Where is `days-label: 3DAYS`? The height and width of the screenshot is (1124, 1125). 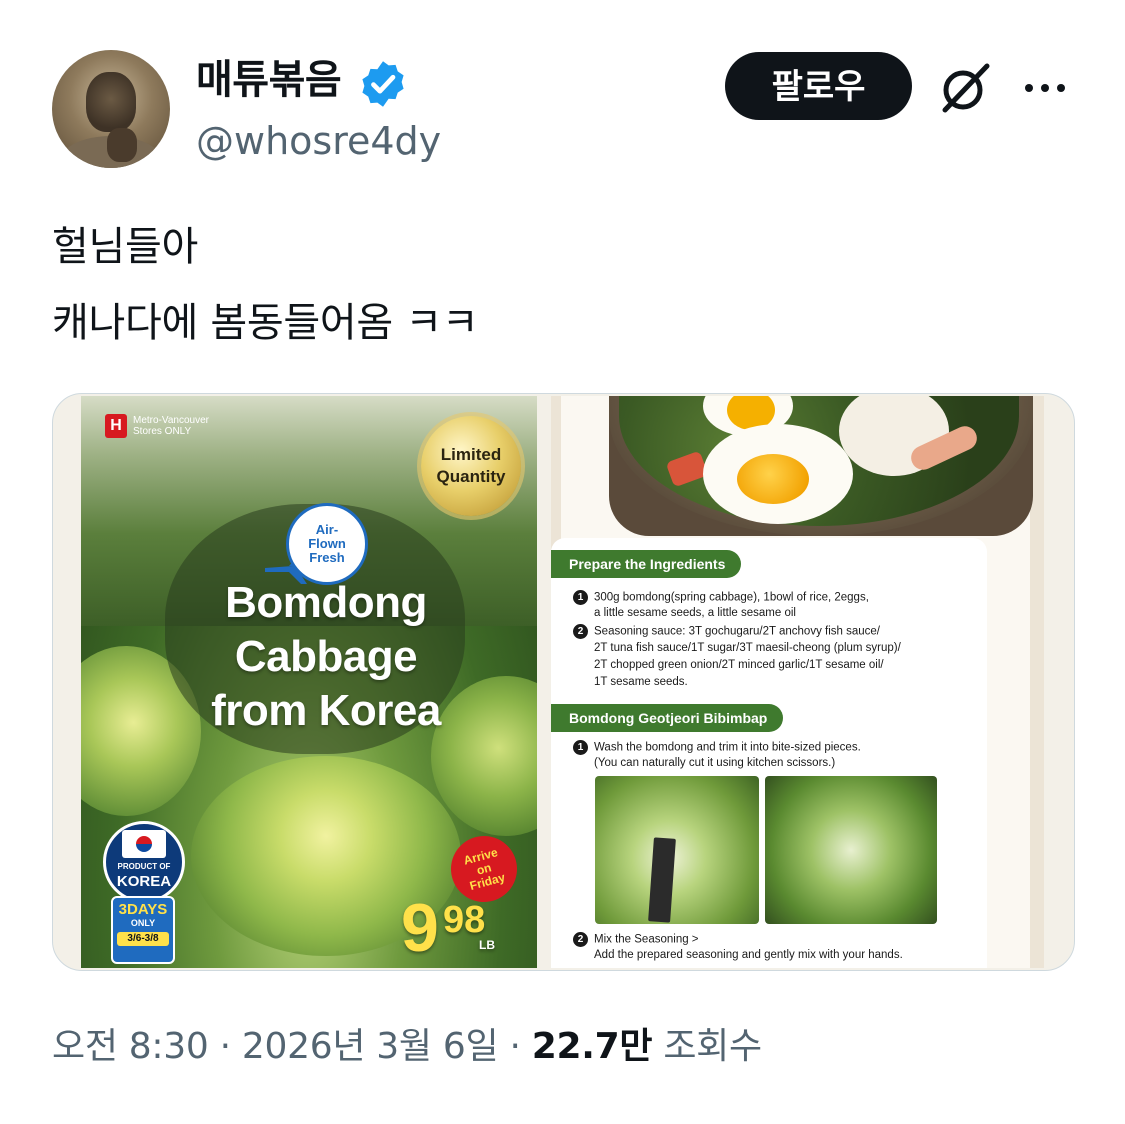
days-label: 3DAYS is located at coordinates (143, 909).